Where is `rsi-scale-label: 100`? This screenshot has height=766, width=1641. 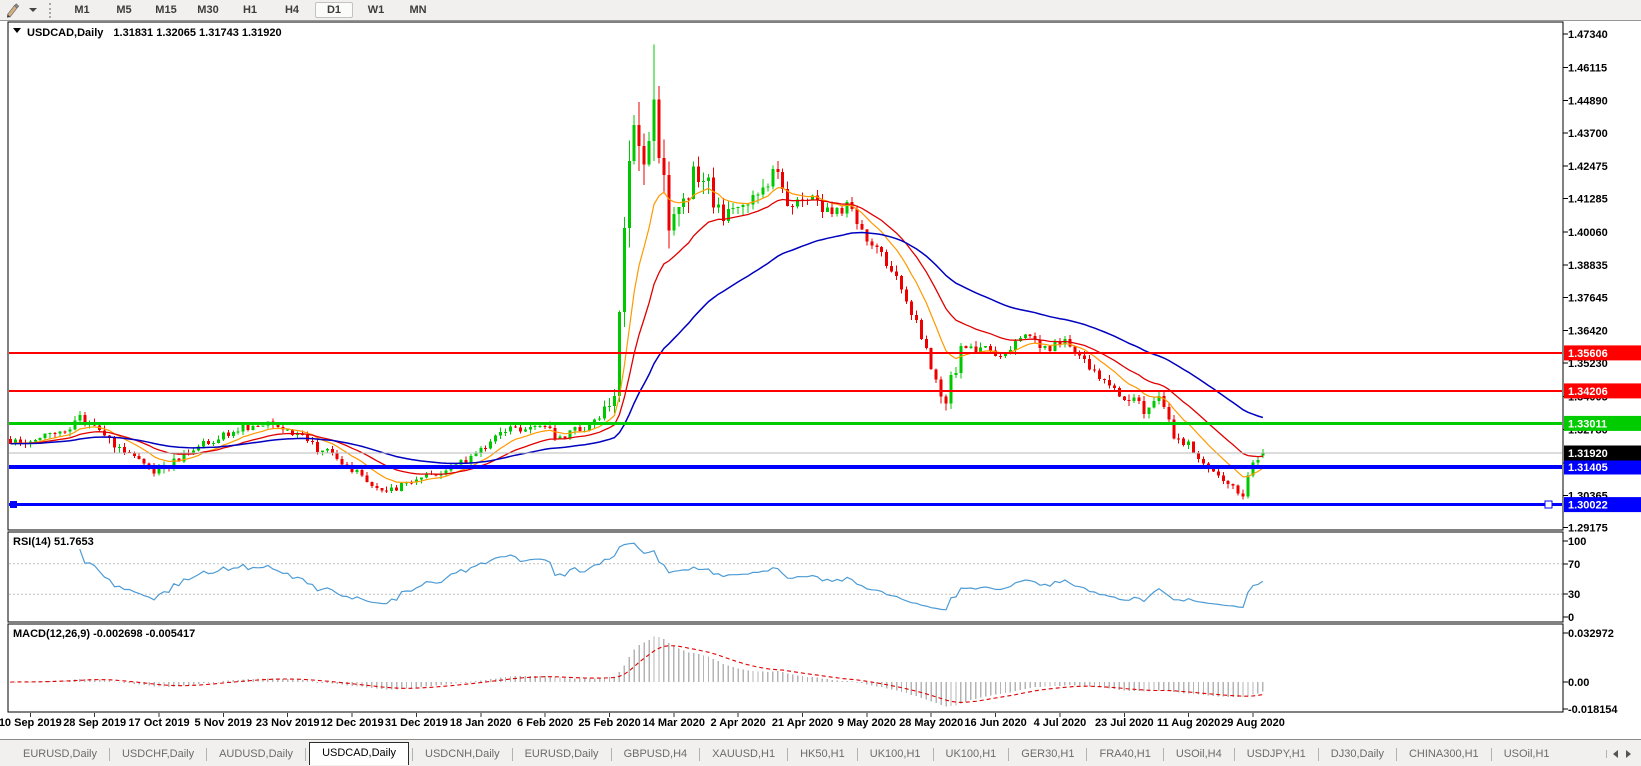
rsi-scale-label: 100 is located at coordinates (1577, 542).